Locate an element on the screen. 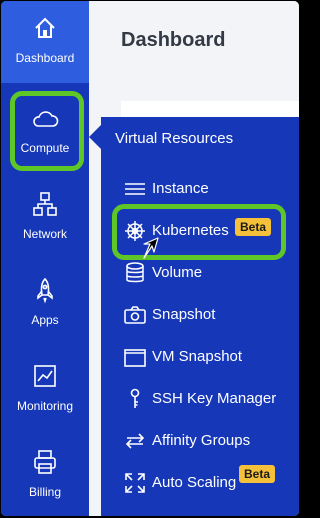 The image size is (320, 518). header: Dashboard is located at coordinates (194, 41).